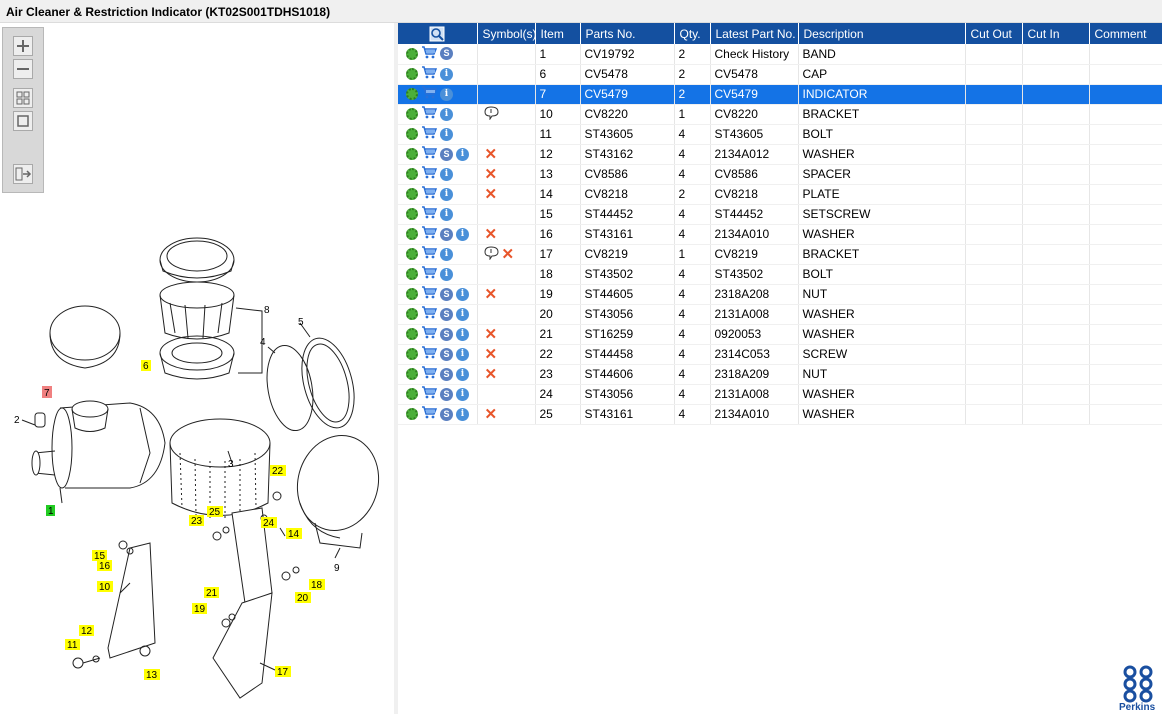 Image resolution: width=1162 pixels, height=714 pixels. I want to click on table-row: Si ✕ 19 ST44605 4 2318A208 NUT, so click(780, 294).